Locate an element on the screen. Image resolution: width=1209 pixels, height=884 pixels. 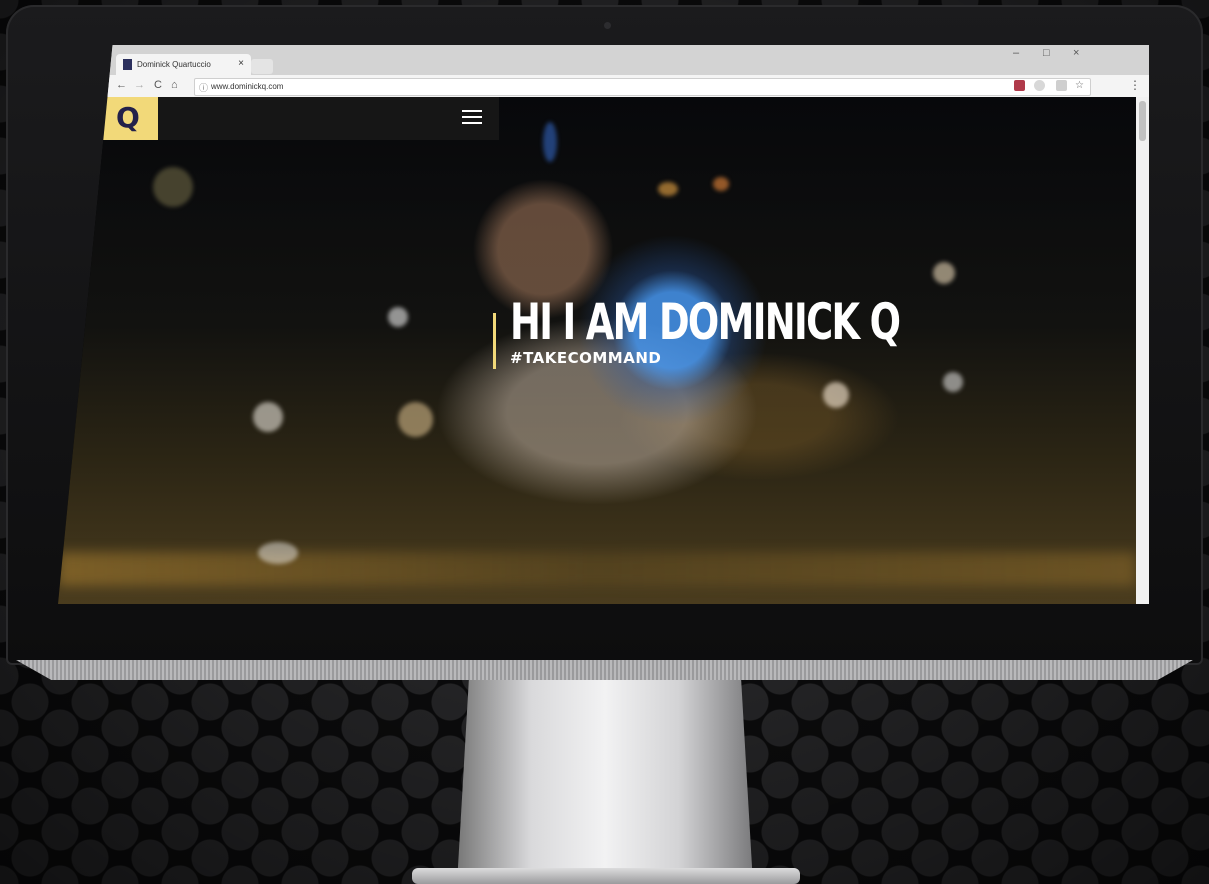
browser-toolbar: ← → C ⌂ ⓘ www.dominickq.com ☆ ⋮ is located at coordinates (603, 86).